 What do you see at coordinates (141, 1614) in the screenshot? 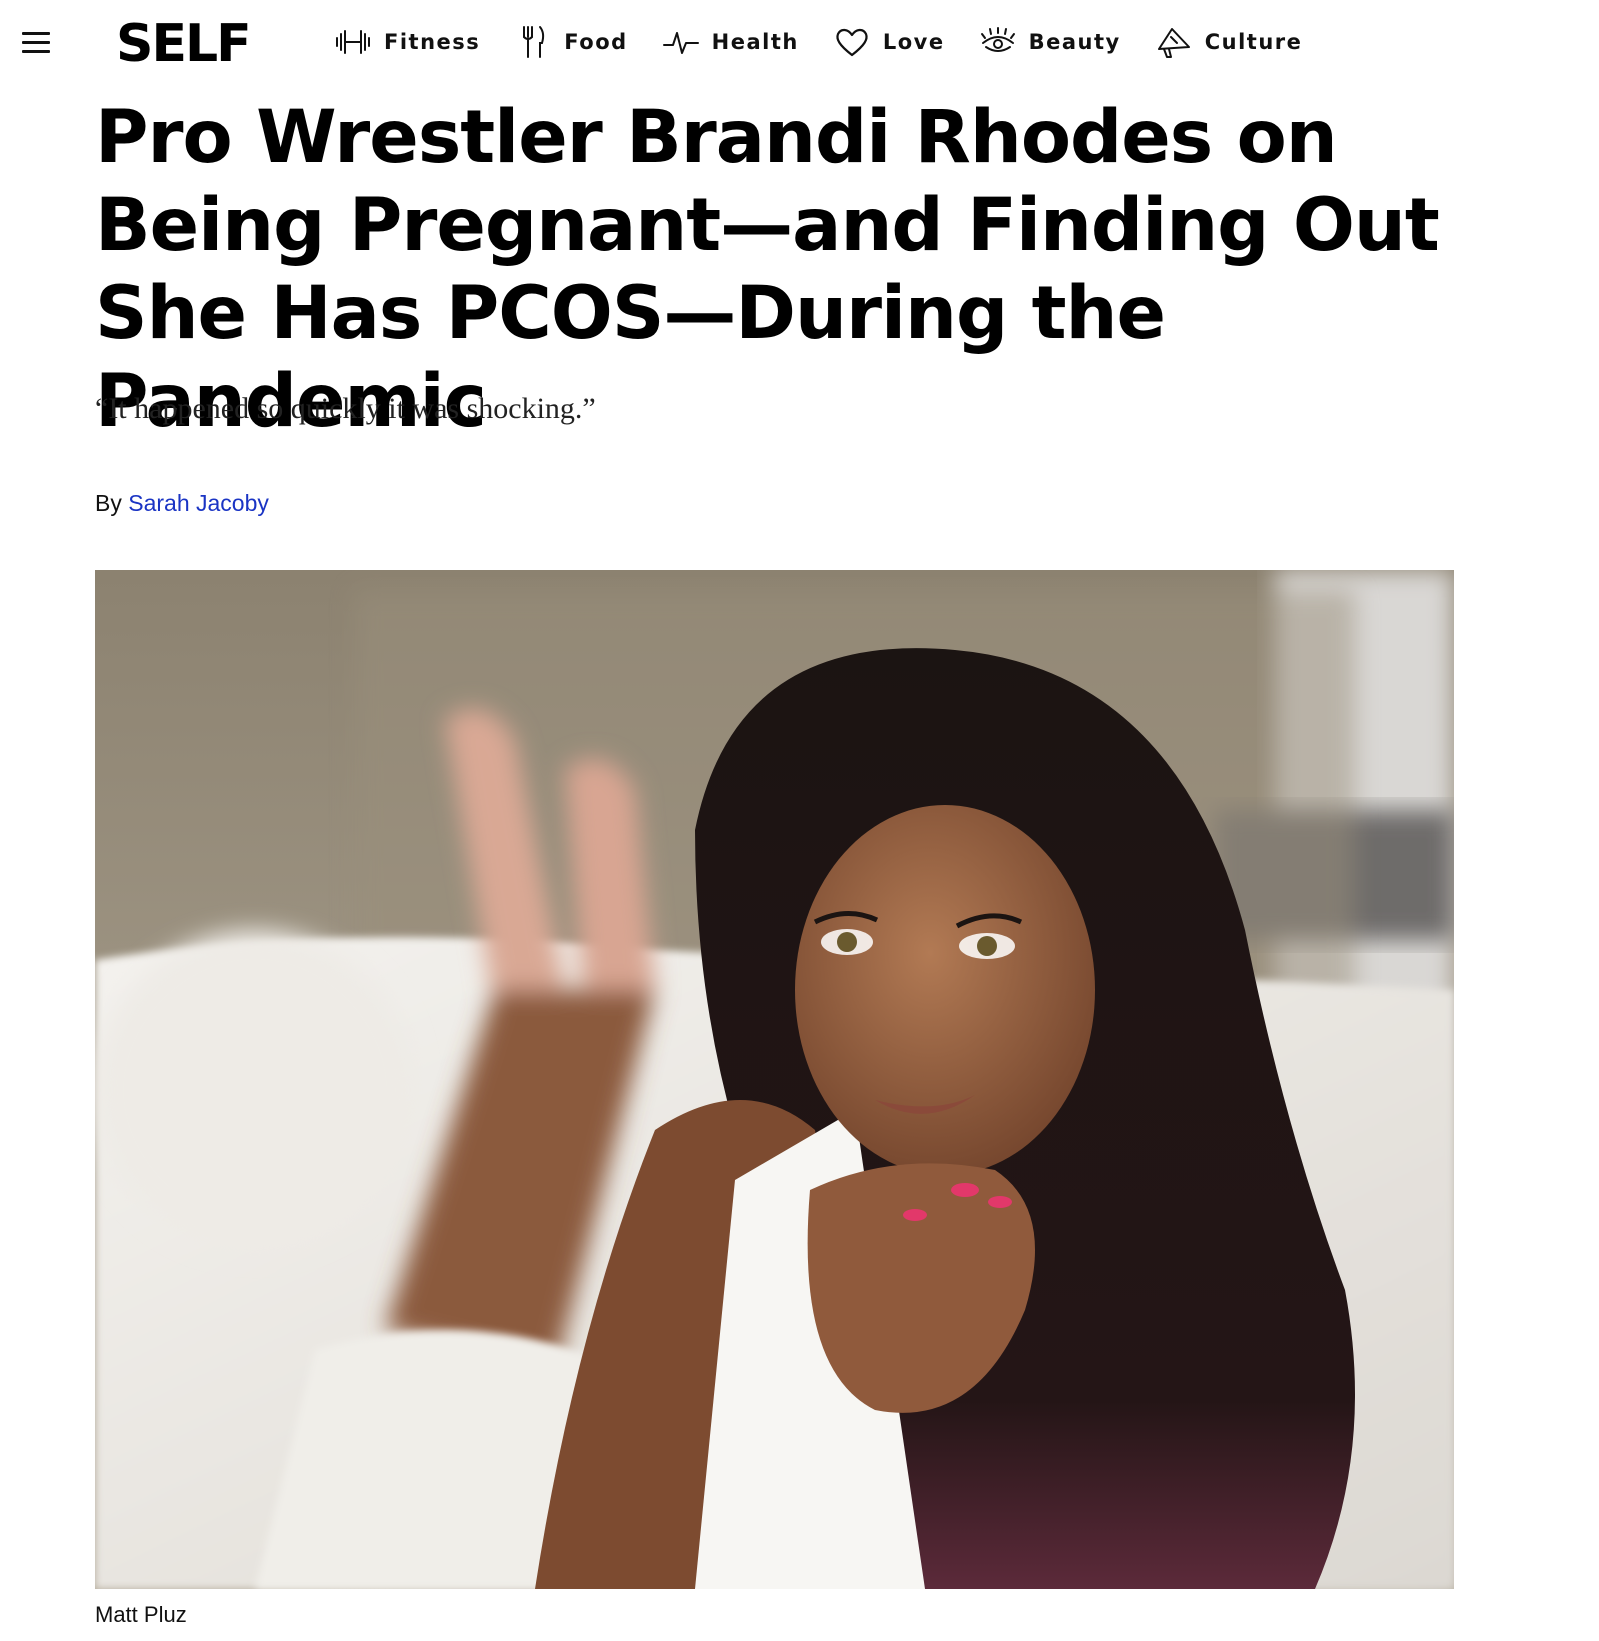
I see `photo-credit: Matt Pluz` at bounding box center [141, 1614].